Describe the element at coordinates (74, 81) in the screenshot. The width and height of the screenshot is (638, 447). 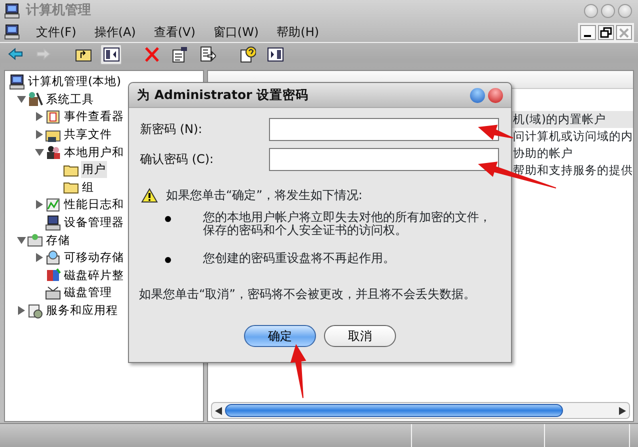
I see `tree-item: 计算机管理(本地)` at that location.